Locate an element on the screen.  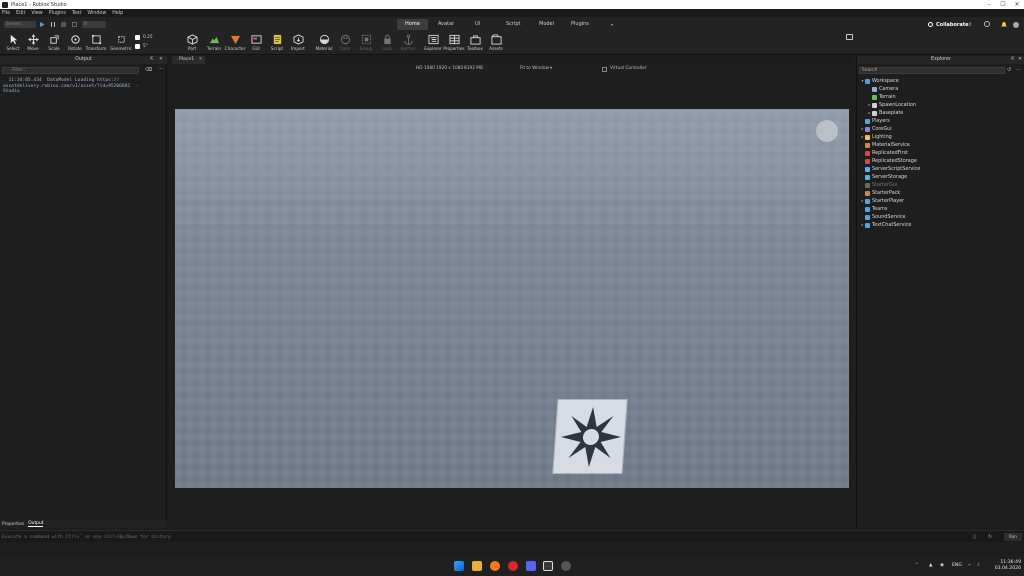
explorer-node: MaterialService is located at coordinates (940, 145).